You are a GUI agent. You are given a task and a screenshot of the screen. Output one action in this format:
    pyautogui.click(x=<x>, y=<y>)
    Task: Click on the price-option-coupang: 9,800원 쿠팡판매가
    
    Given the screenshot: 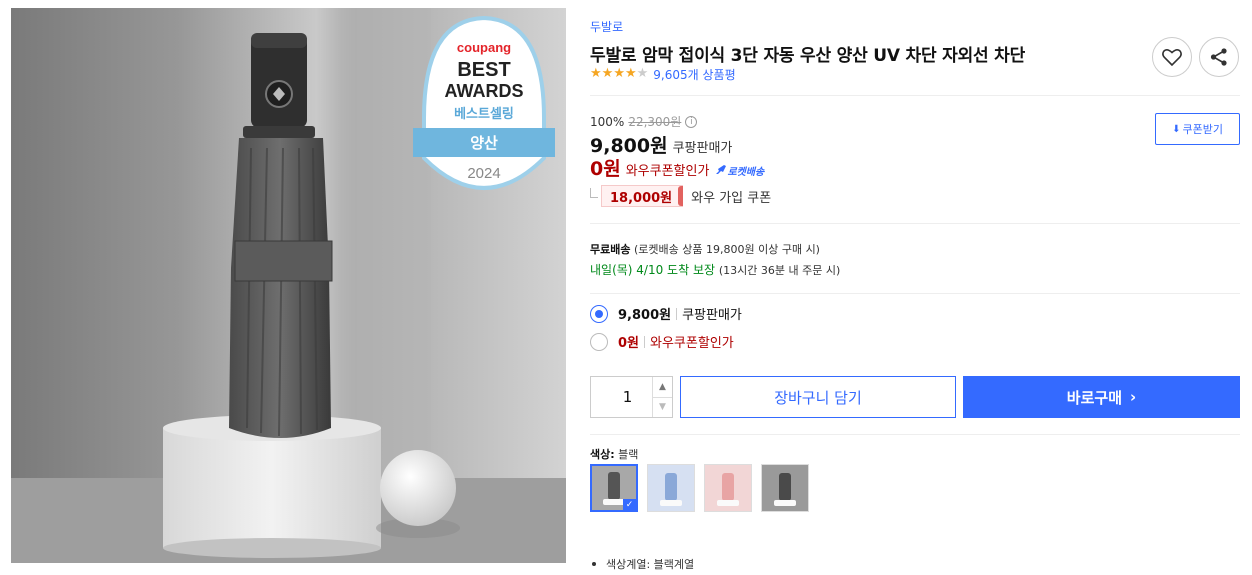 What is the action you would take?
    pyautogui.click(x=666, y=313)
    